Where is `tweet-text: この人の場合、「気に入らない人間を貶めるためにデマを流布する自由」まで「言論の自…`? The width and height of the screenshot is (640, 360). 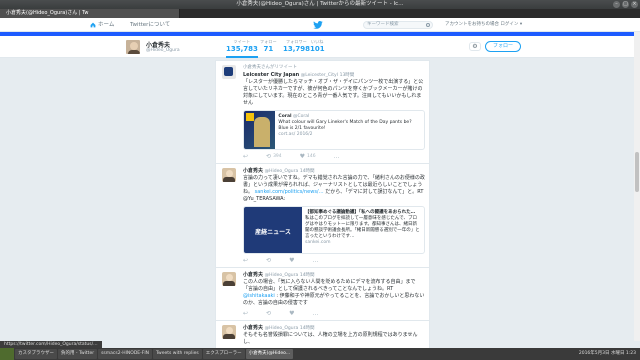 tweet-text: この人の場合、「気に入らない人間を貶めるためにデマを流布する自由」まで「言論の自… is located at coordinates (334, 293).